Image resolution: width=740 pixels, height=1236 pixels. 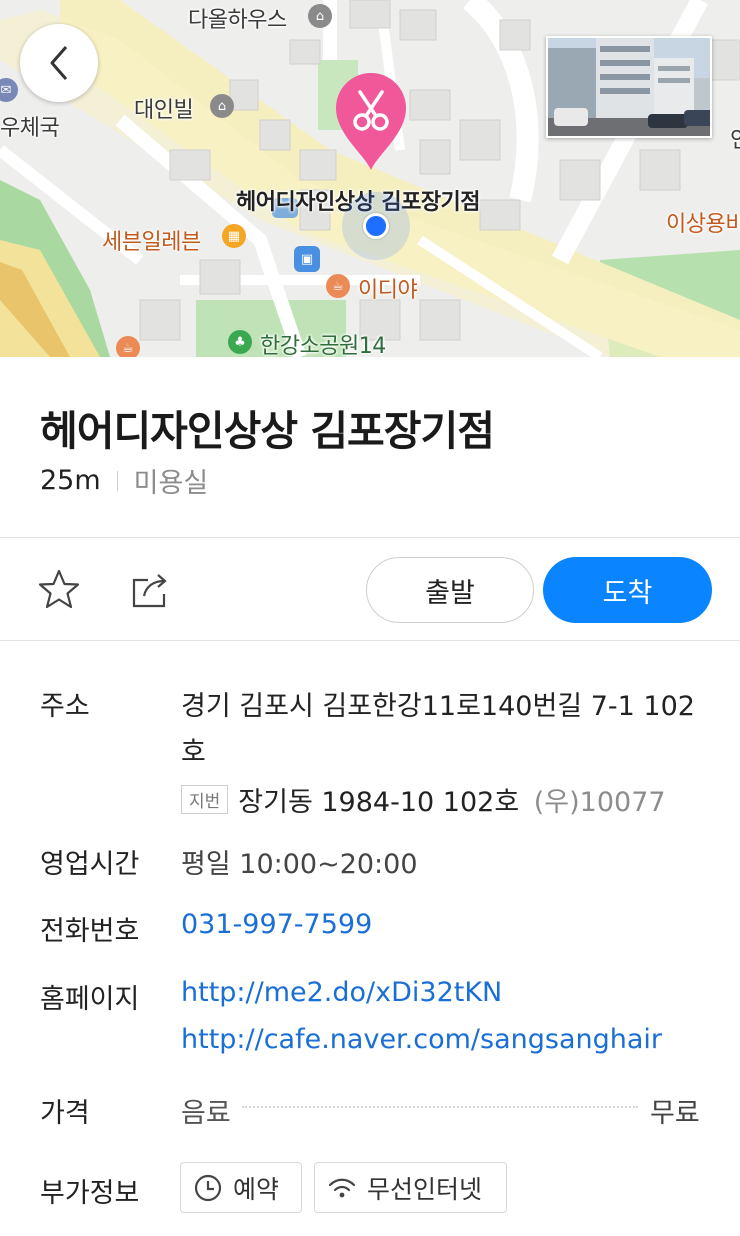 What do you see at coordinates (425, 1189) in the screenshot?
I see `chip-label: 무선인터넷` at bounding box center [425, 1189].